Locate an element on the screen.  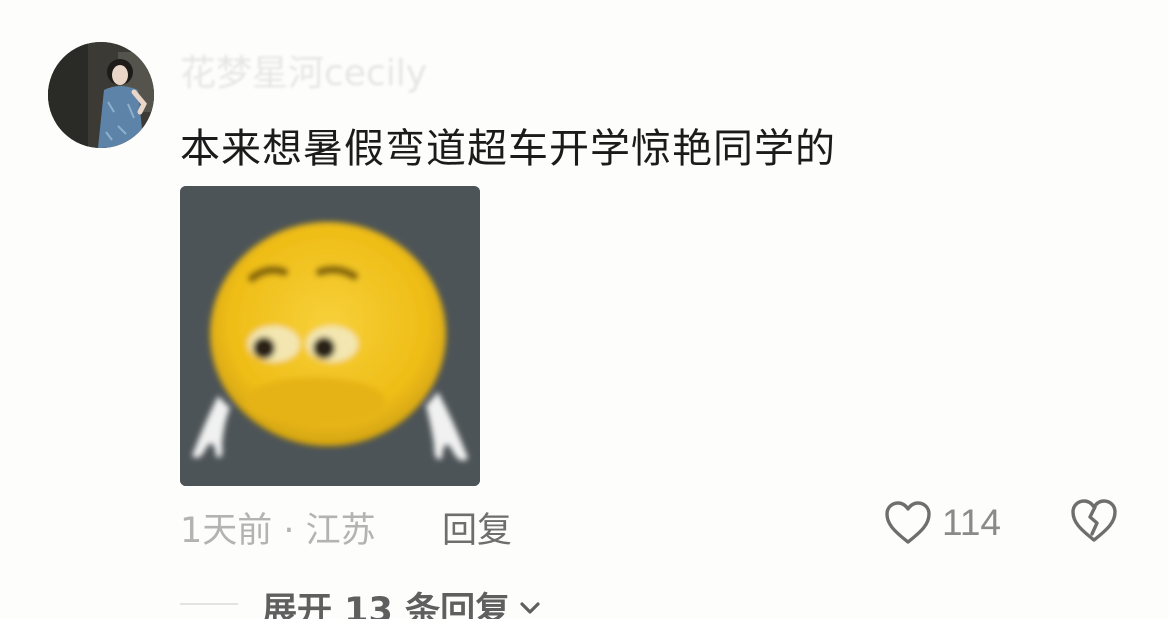
expand-replies-label: 展开 13 条回复 is located at coordinates (386, 605).